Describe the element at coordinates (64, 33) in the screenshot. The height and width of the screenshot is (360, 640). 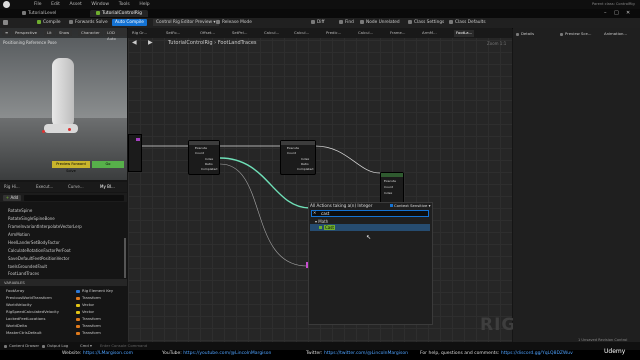
I see `show-button: Show` at that location.